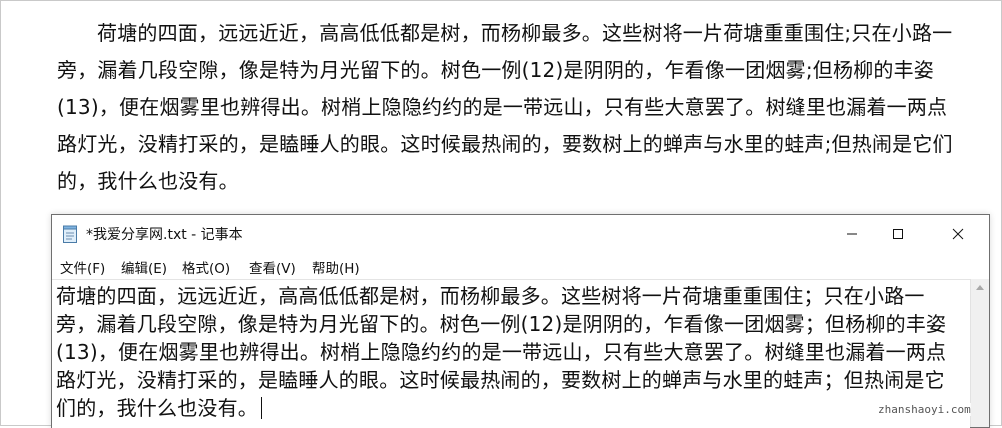 The height and width of the screenshot is (428, 1002). Describe the element at coordinates (206, 267) in the screenshot. I see `menu-format: 格式(O)` at that location.